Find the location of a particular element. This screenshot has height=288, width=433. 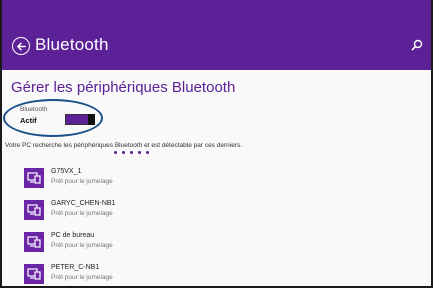

bluetooth-state-text: Actif is located at coordinates (28, 120).